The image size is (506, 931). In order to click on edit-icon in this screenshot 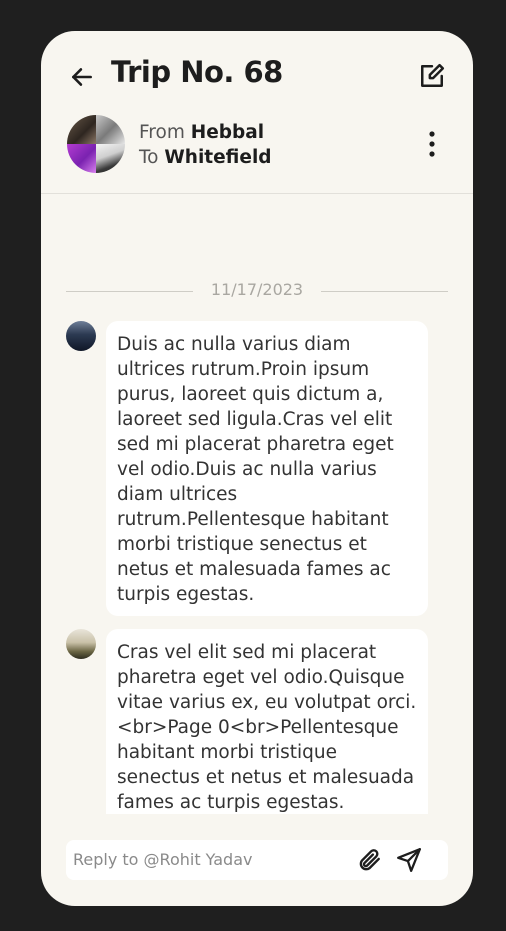, I will do `click(432, 76)`.